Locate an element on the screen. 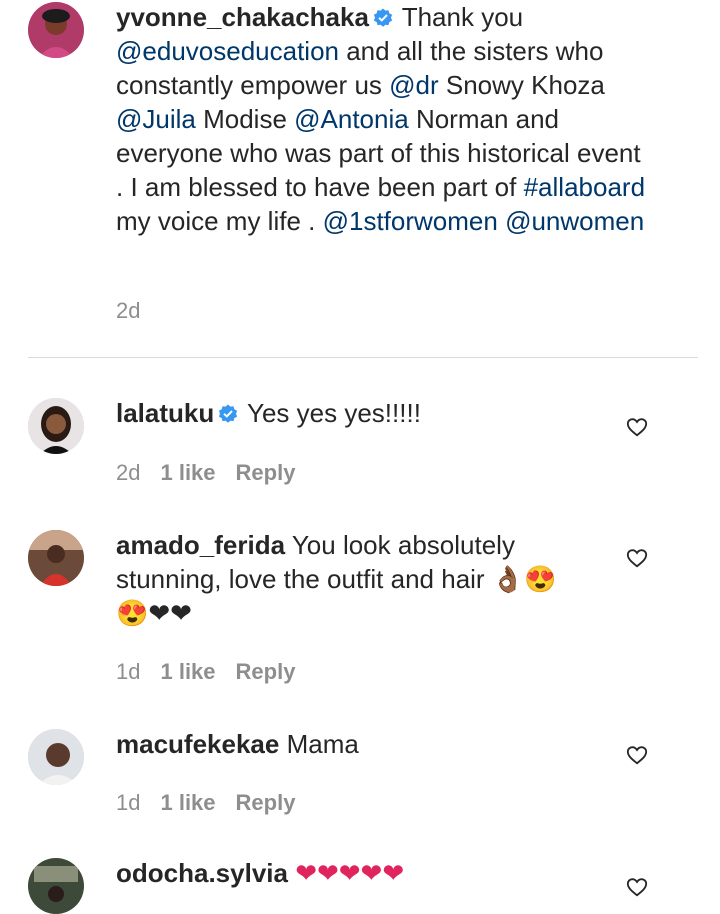  comment-username: odocha.sylvia is located at coordinates (202, 873).